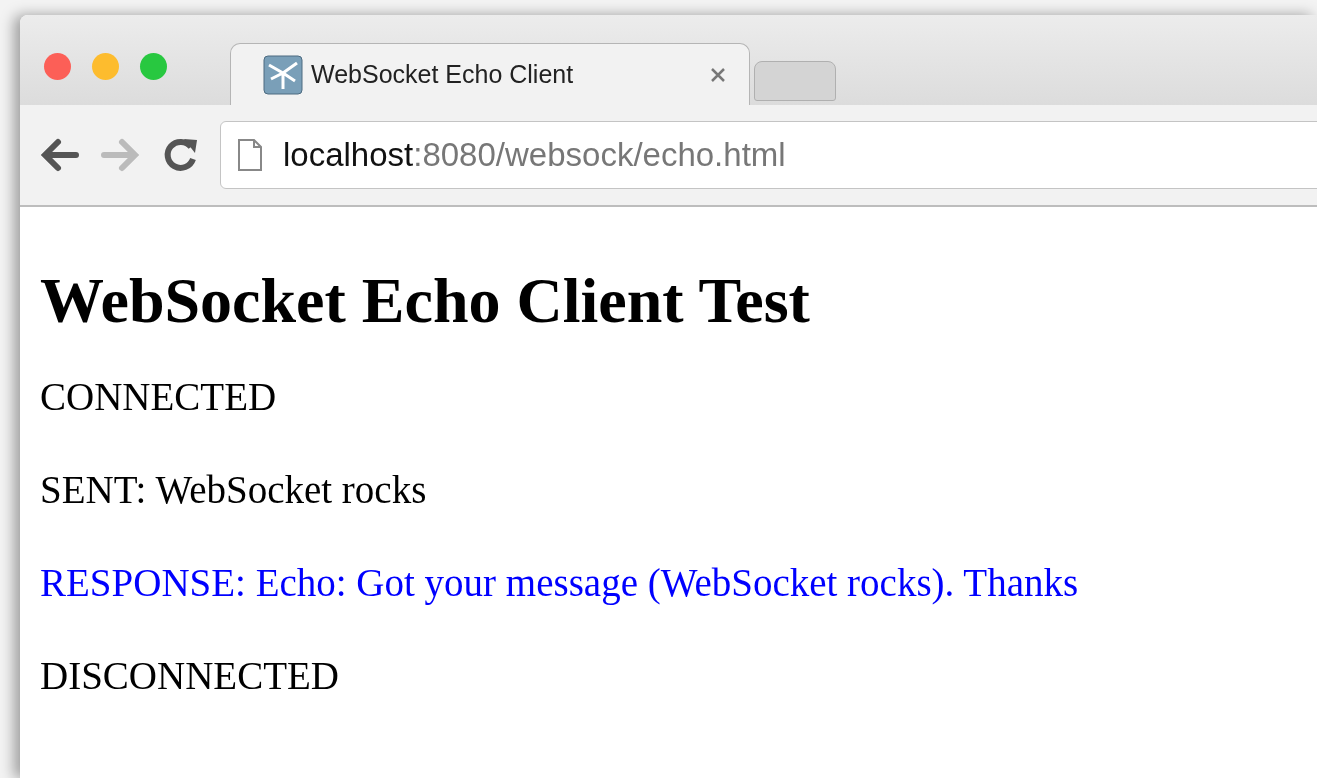 The width and height of the screenshot is (1317, 778). I want to click on favicon-icon, so click(283, 74).